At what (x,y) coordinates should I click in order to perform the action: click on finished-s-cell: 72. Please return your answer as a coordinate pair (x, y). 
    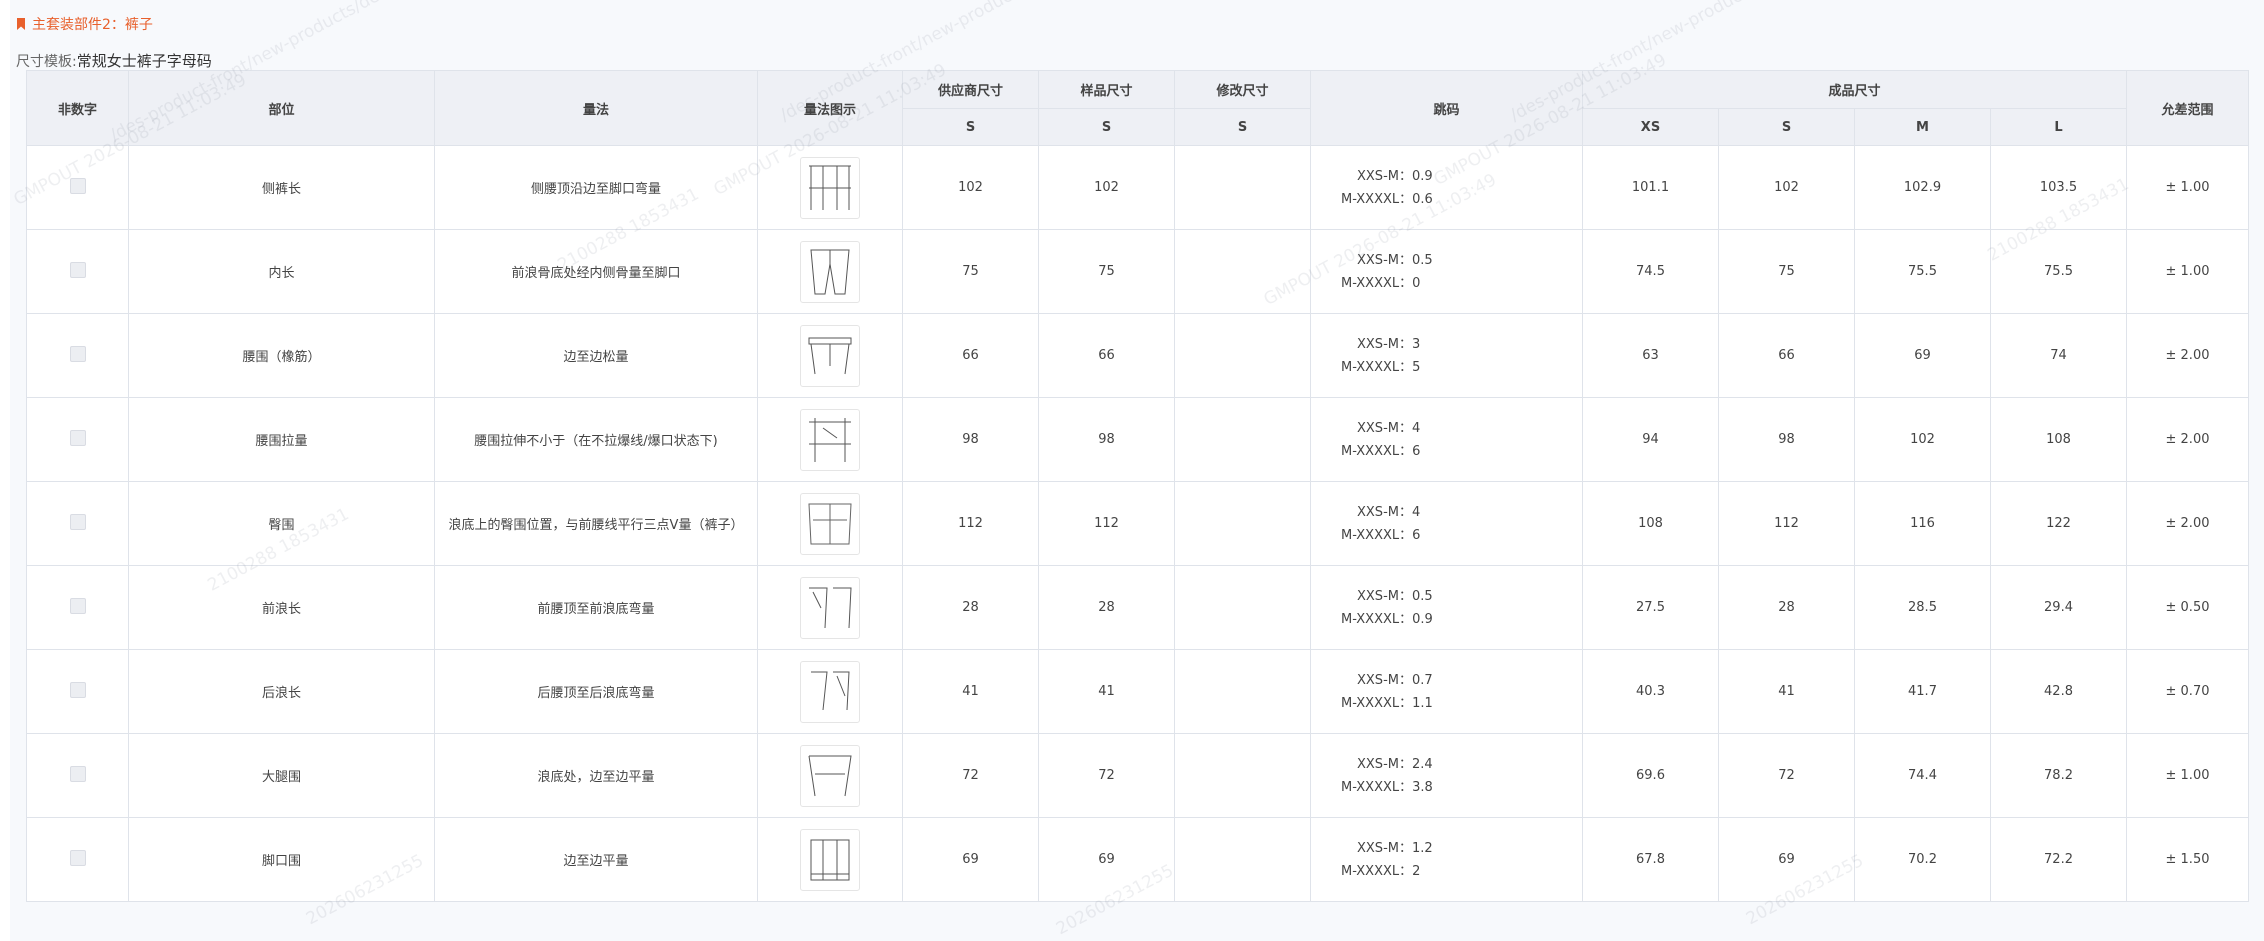
    Looking at the image, I should click on (1786, 775).